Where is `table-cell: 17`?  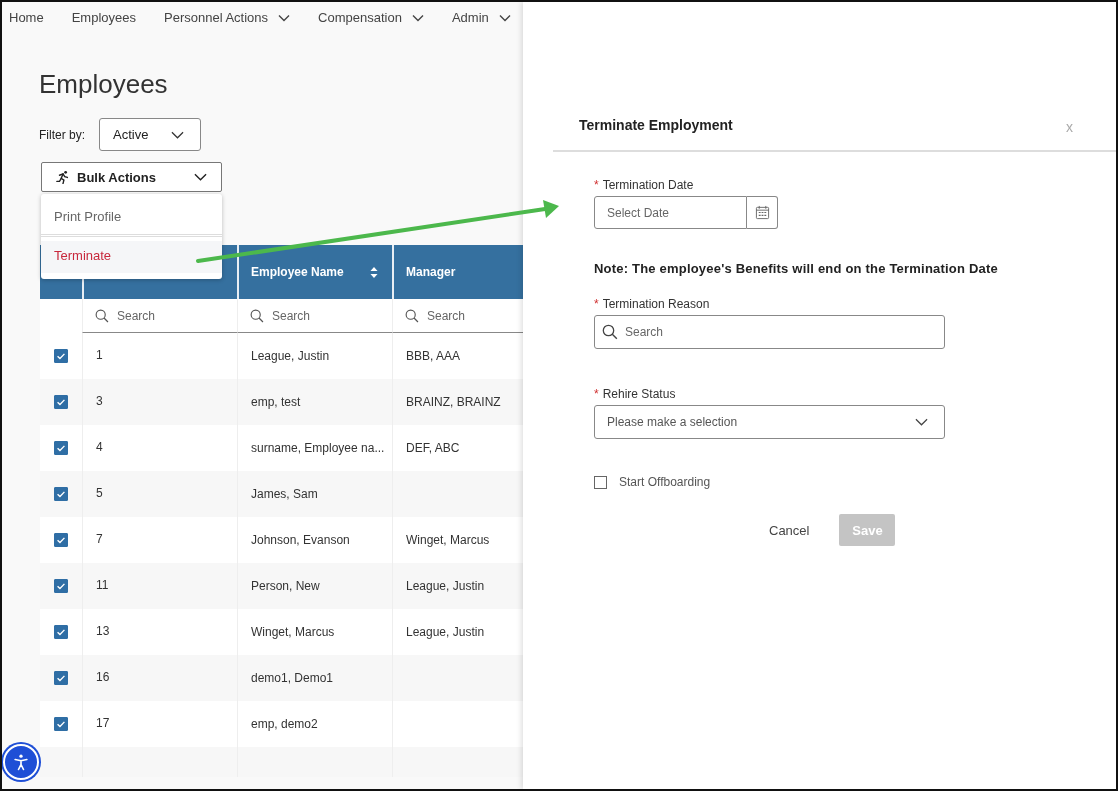 table-cell: 17 is located at coordinates (103, 722).